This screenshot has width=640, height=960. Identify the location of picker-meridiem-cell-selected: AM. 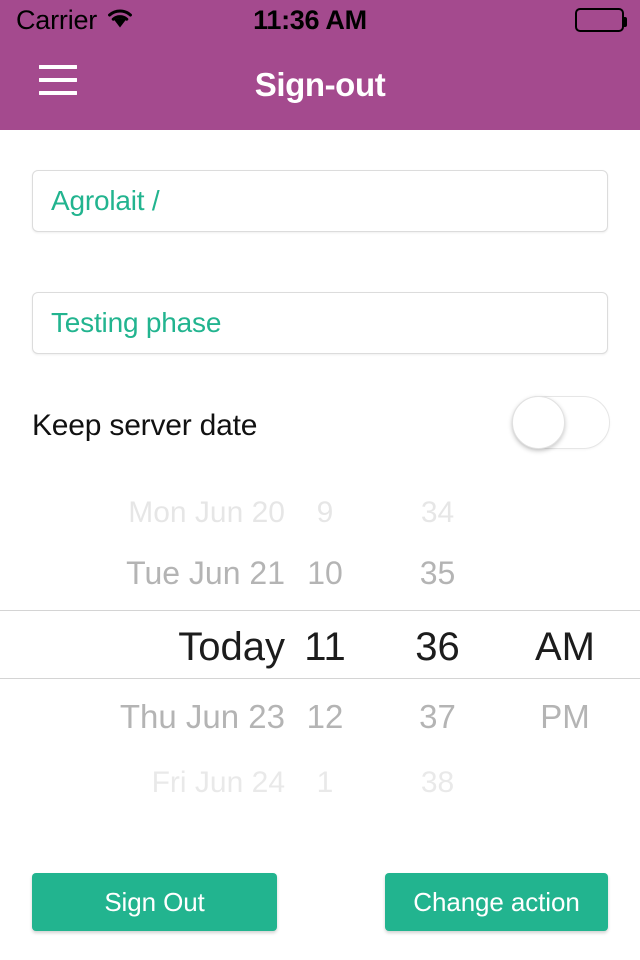
(565, 646).